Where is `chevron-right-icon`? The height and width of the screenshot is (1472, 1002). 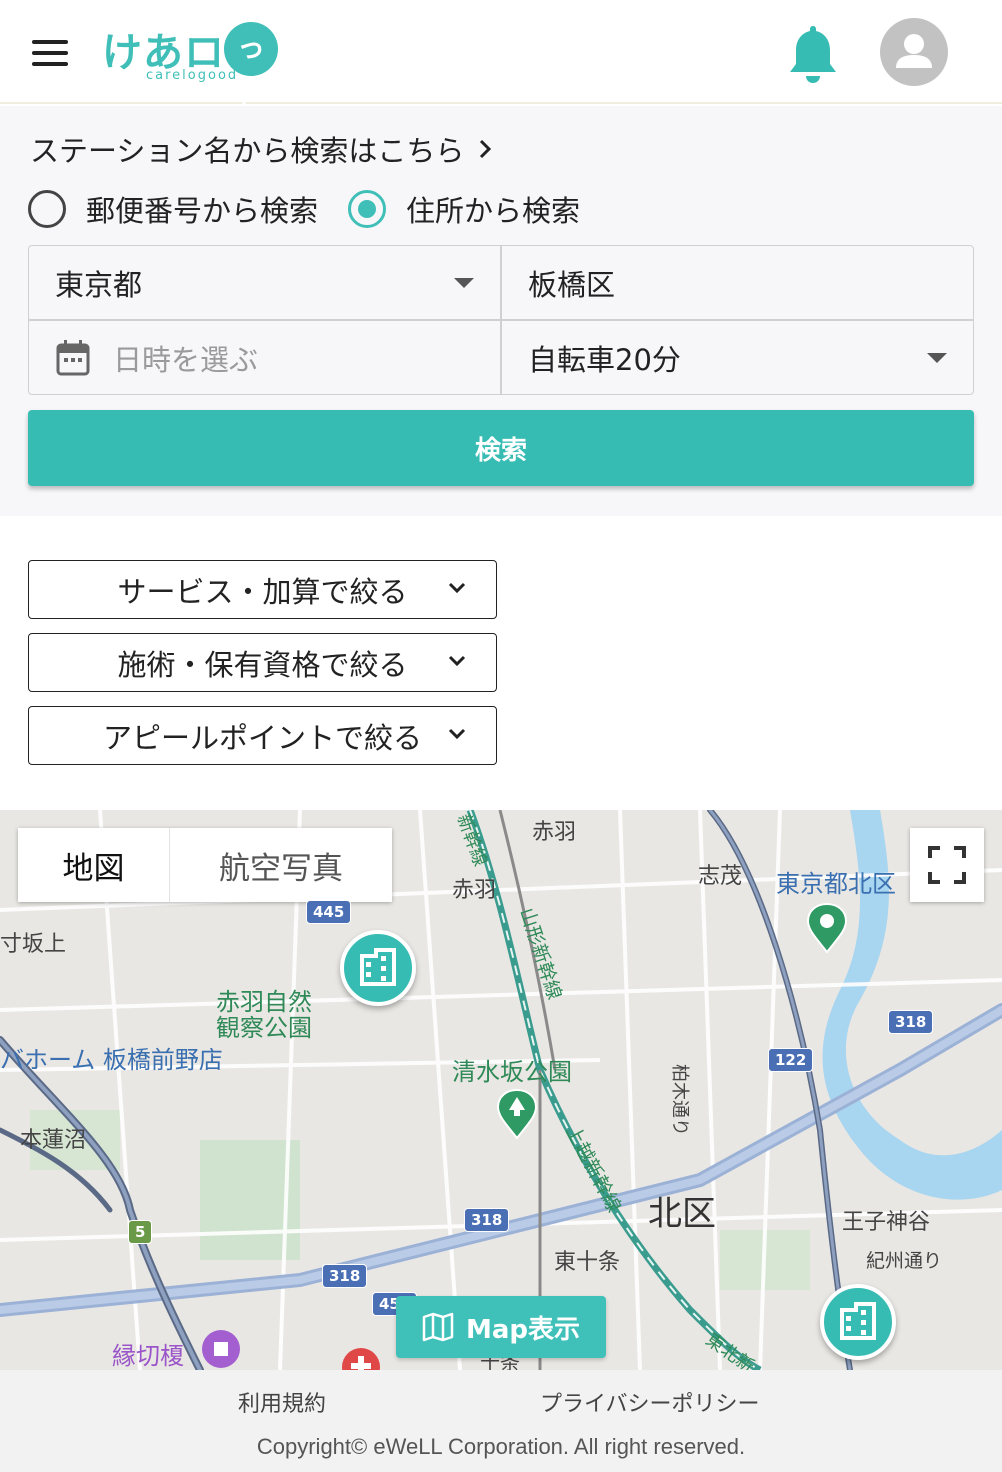
chevron-right-icon is located at coordinates (486, 149).